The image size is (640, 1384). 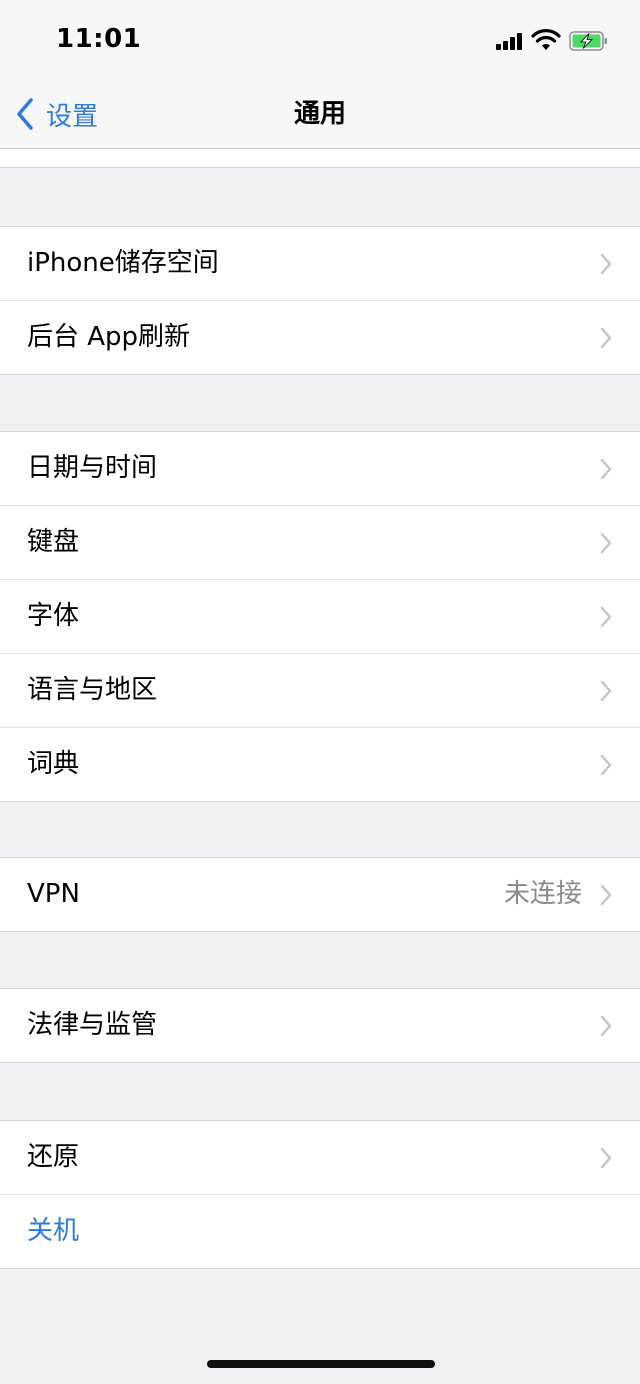 I want to click on row-label: 词典, so click(x=53, y=764).